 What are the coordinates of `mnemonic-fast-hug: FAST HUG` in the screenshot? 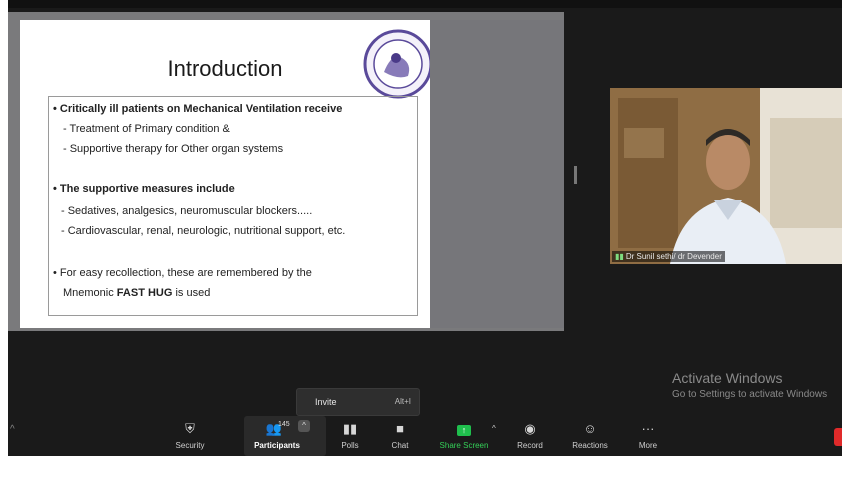 It's located at (144, 293).